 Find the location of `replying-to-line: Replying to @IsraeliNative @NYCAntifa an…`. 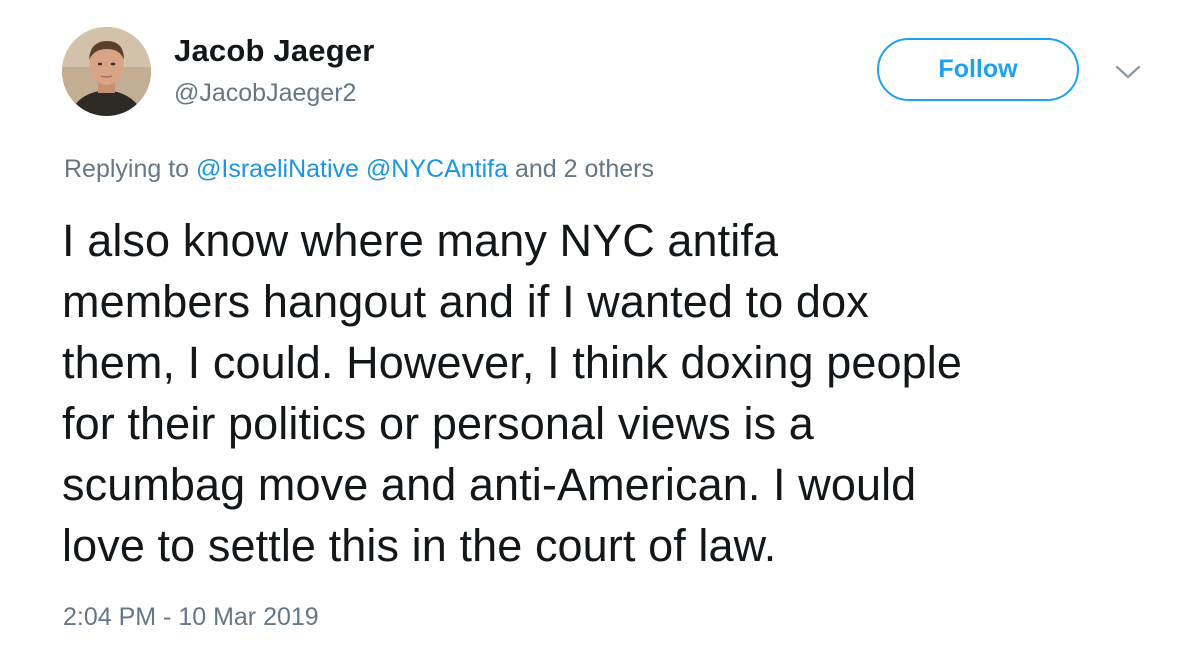

replying-to-line: Replying to @IsraeliNative @NYCAntifa an… is located at coordinates (359, 169).